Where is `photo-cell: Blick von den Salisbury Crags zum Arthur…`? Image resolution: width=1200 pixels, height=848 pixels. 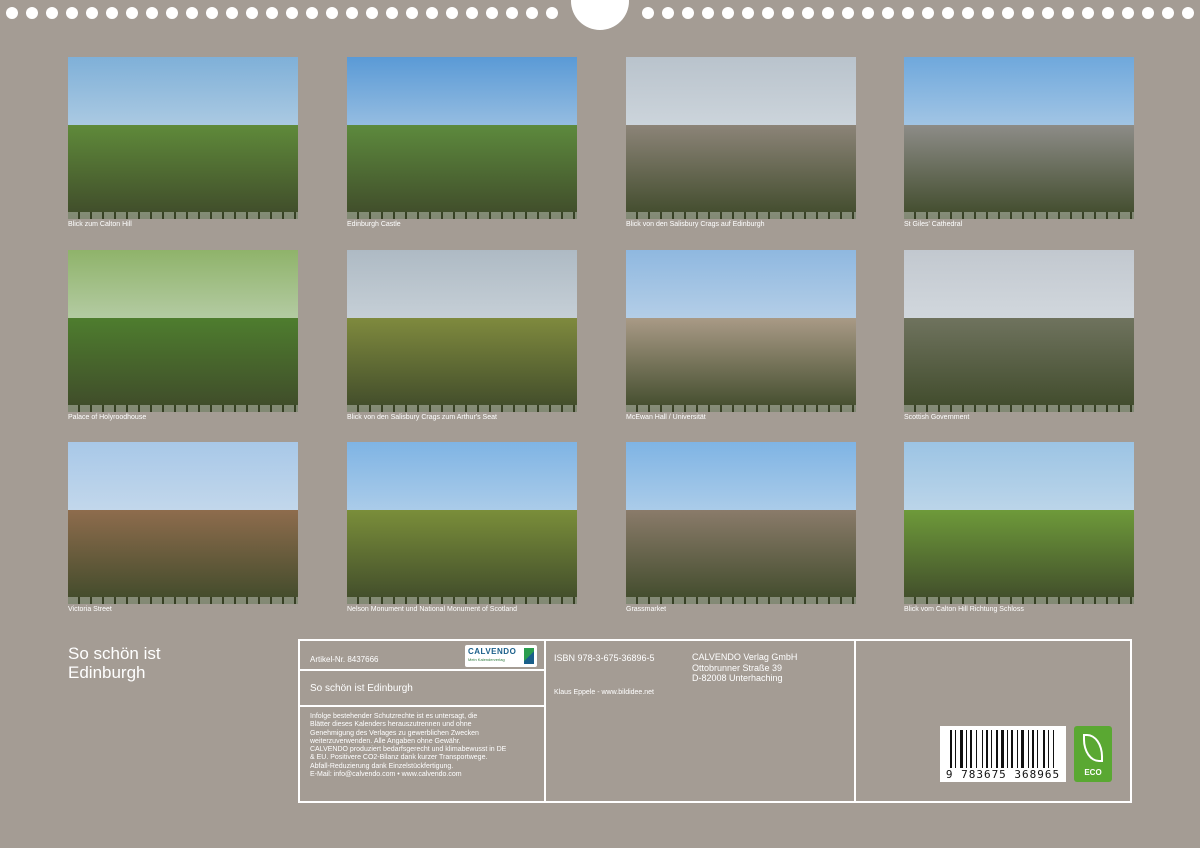
photo-cell: Blick von den Salisbury Crags zum Arthur… is located at coordinates (462, 335).